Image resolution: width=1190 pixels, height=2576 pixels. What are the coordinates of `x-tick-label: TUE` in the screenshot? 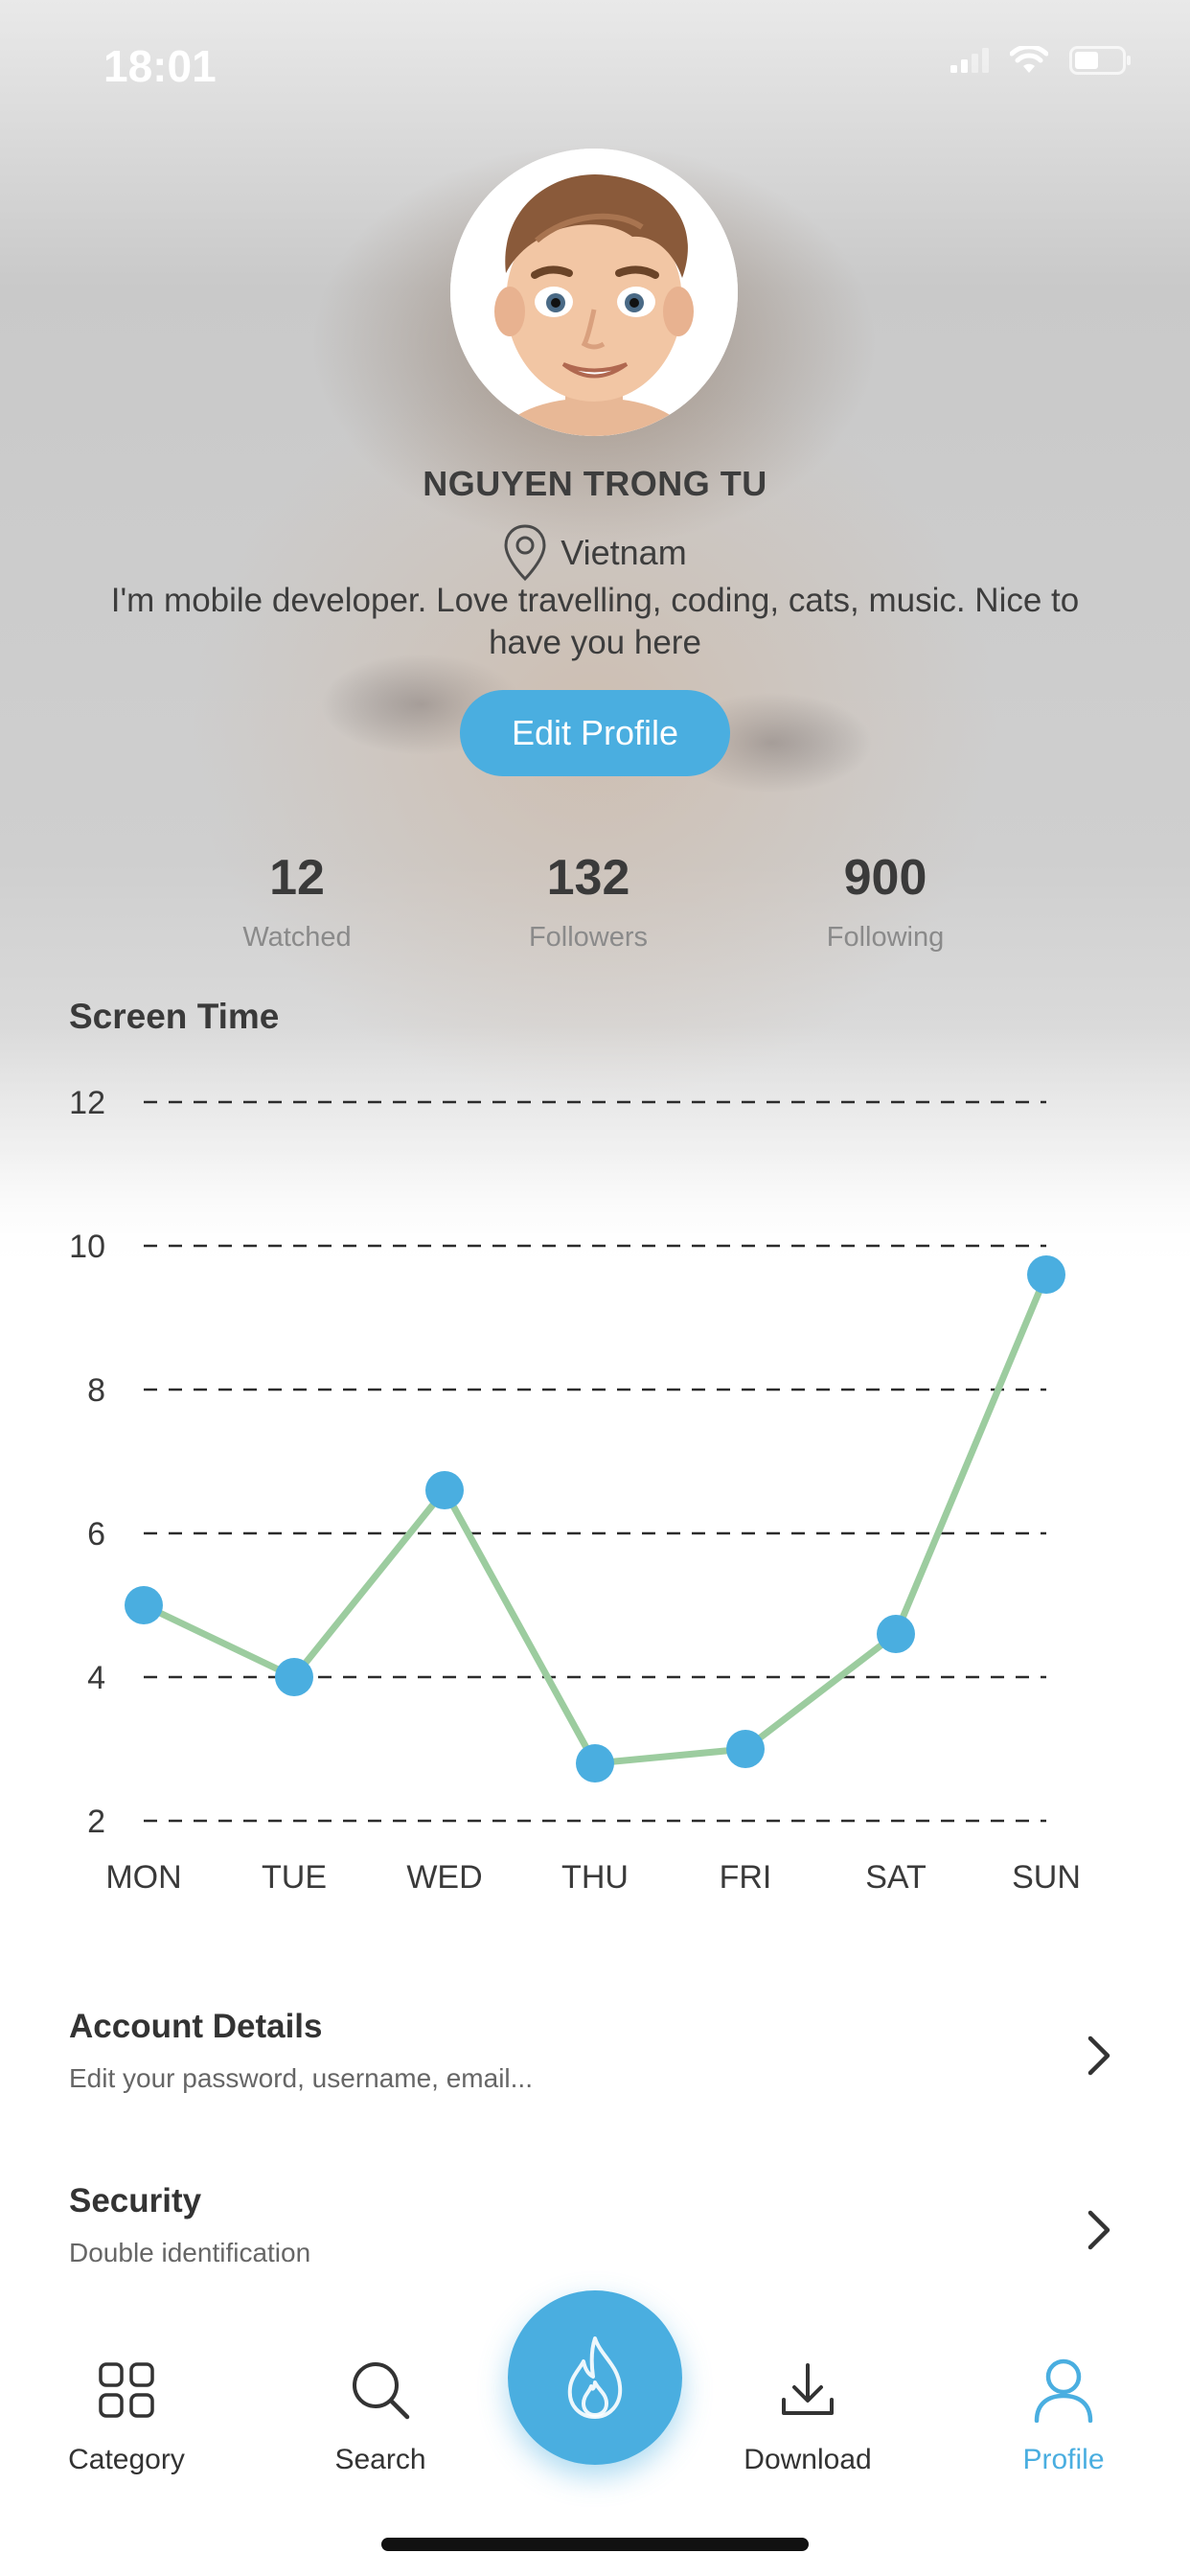 It's located at (295, 1878).